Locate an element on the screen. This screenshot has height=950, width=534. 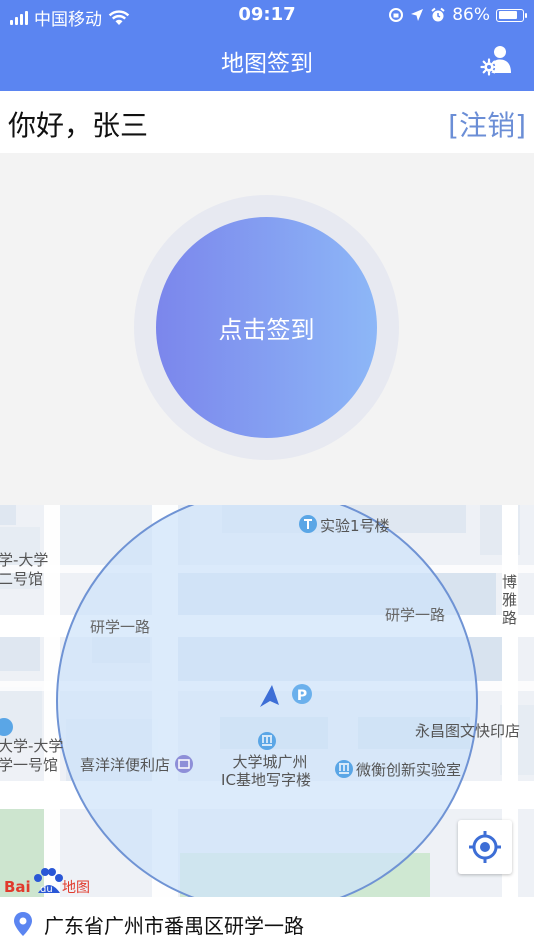
map-label-weiheng-lab: 微衡创新实验室 is located at coordinates (408, 770).